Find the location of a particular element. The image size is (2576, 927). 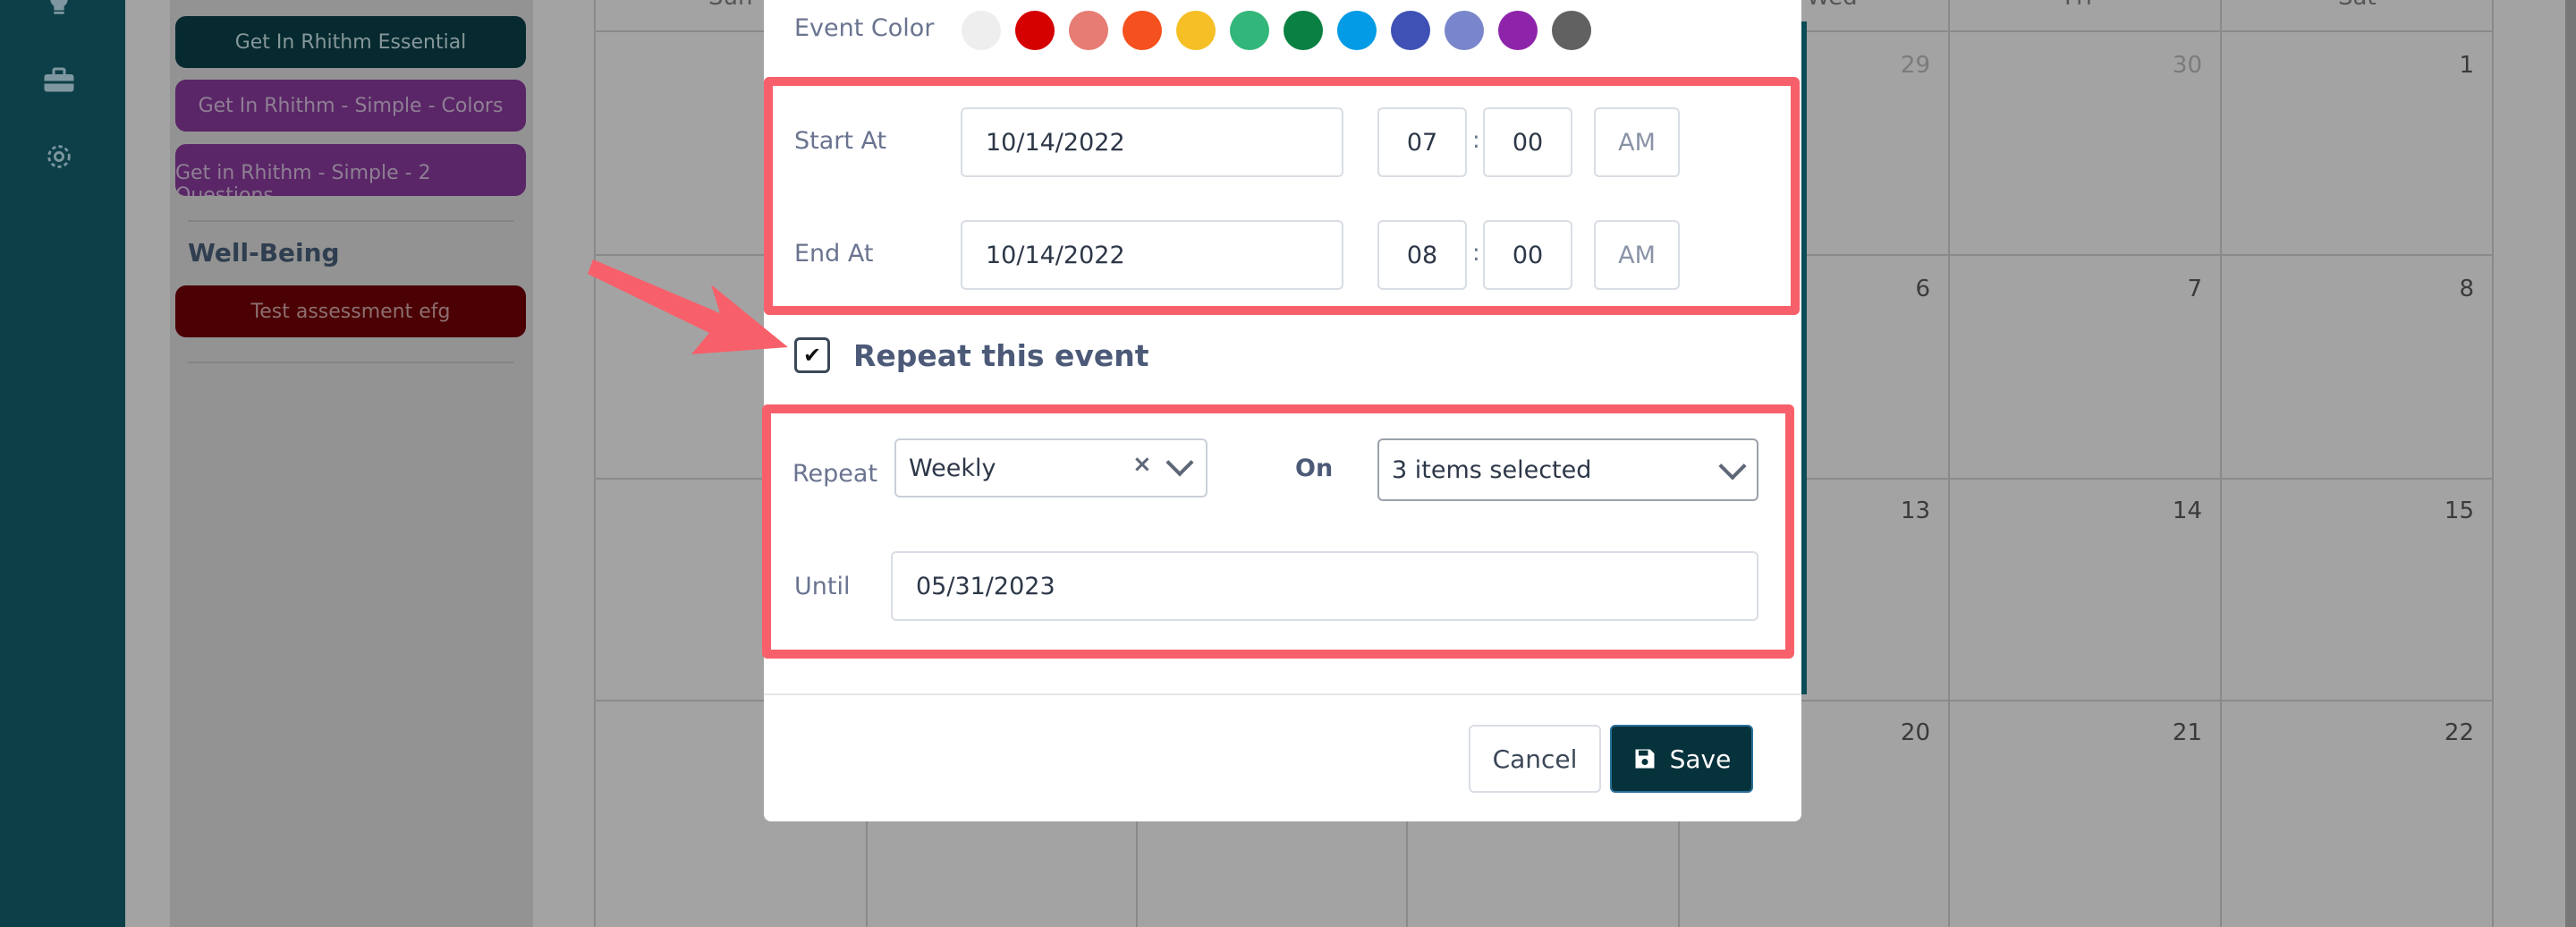

assessment-item: Get In Rhithm Essential is located at coordinates (350, 42).